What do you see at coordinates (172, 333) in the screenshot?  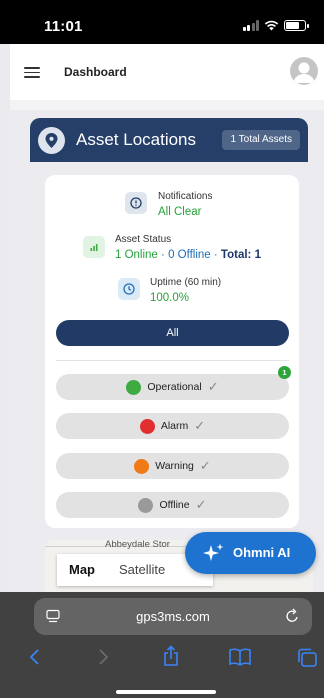 I see `filter-all-button: All` at bounding box center [172, 333].